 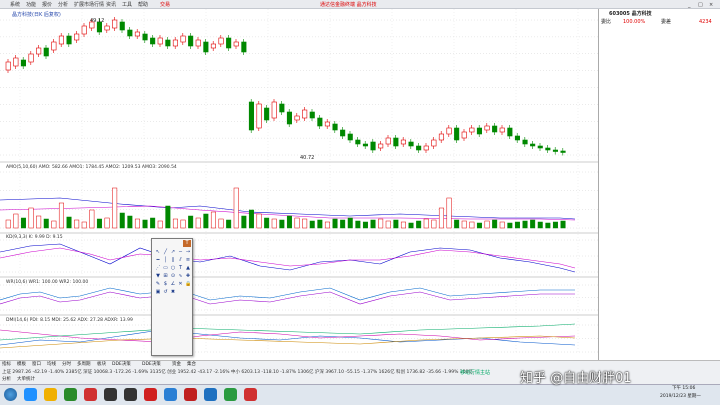 I want to click on word-icon, so click(x=210, y=394).